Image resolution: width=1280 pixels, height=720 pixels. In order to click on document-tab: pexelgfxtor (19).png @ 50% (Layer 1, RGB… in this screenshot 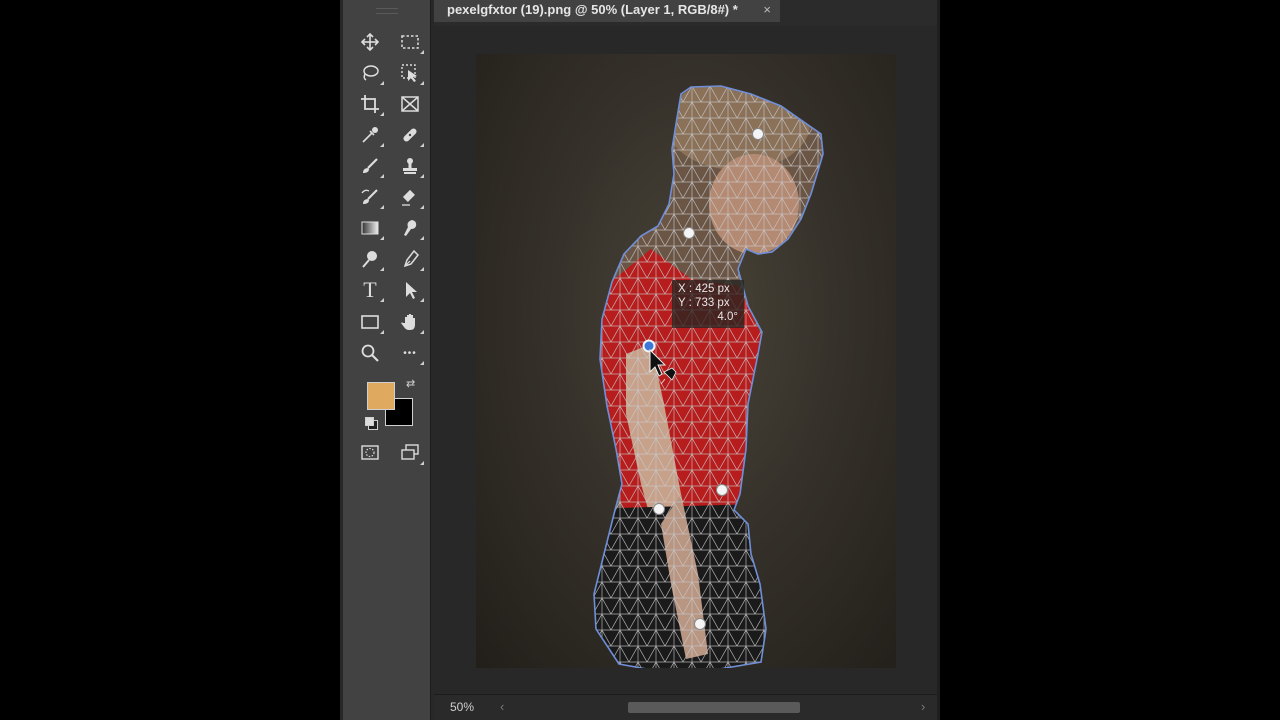, I will do `click(607, 11)`.